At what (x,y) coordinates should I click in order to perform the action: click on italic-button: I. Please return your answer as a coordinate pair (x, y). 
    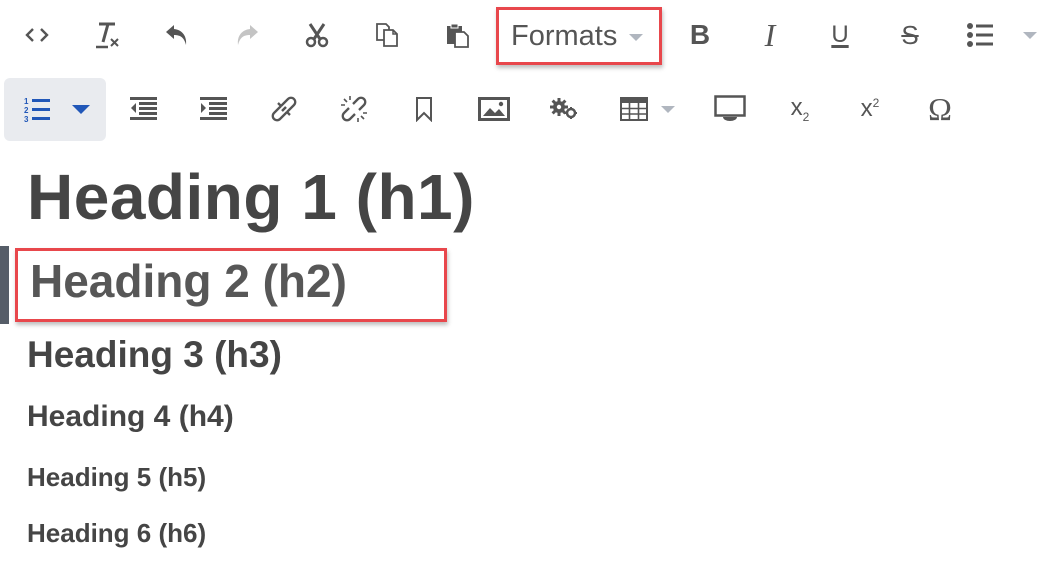
    Looking at the image, I should click on (770, 35).